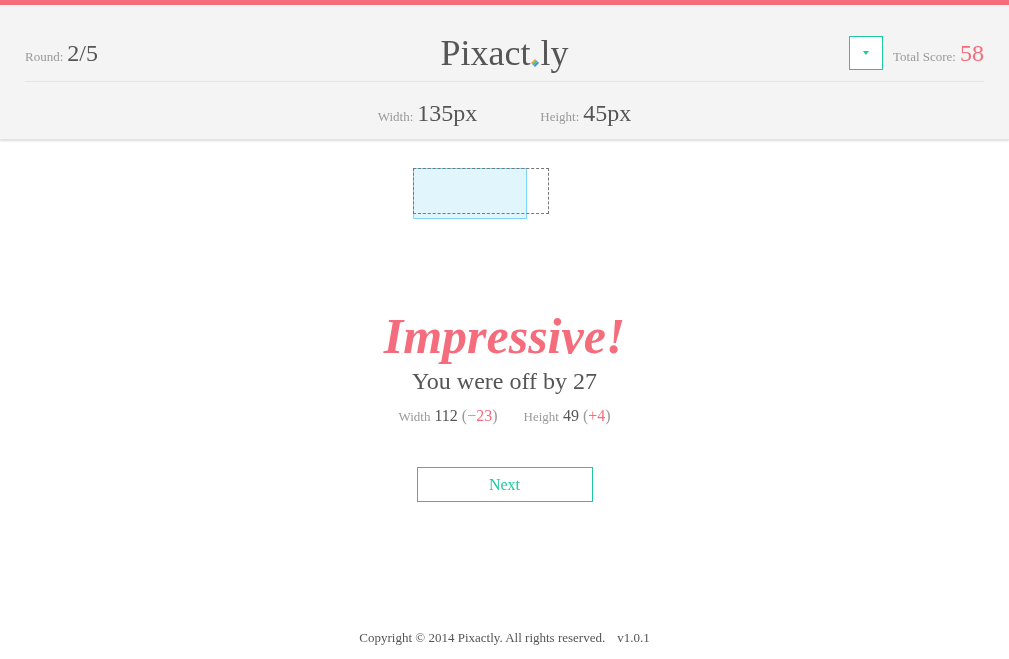  What do you see at coordinates (82, 53) in the screenshot?
I see `round-value: 2/5` at bounding box center [82, 53].